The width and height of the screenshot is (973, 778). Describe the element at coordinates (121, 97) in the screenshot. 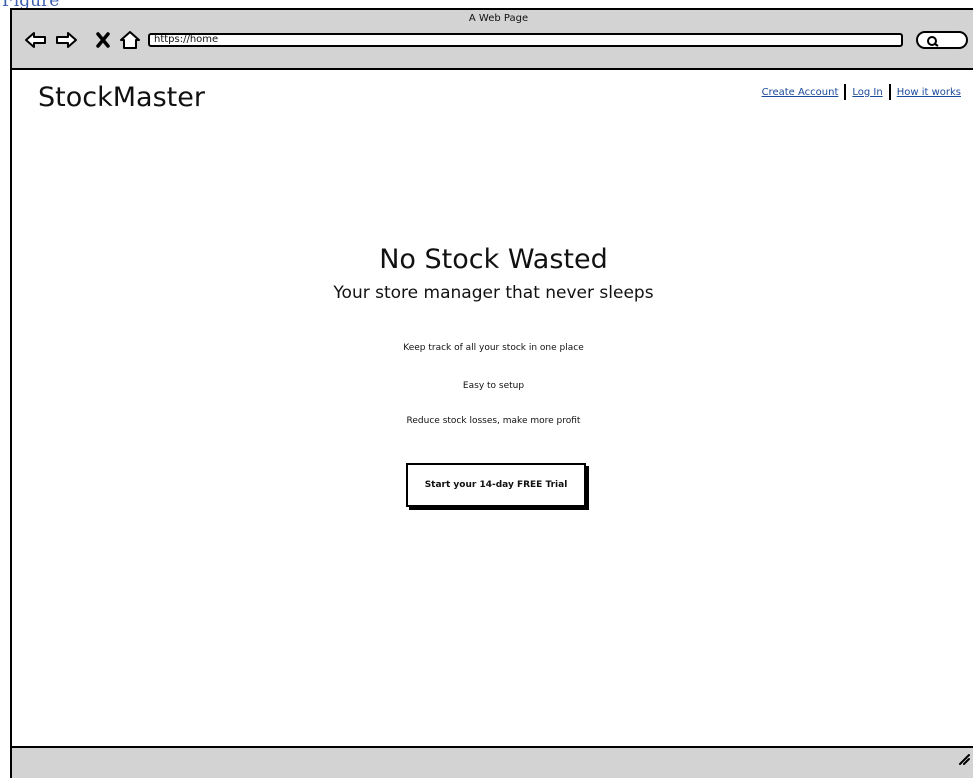

I see `brand-logo: StockMaster` at that location.